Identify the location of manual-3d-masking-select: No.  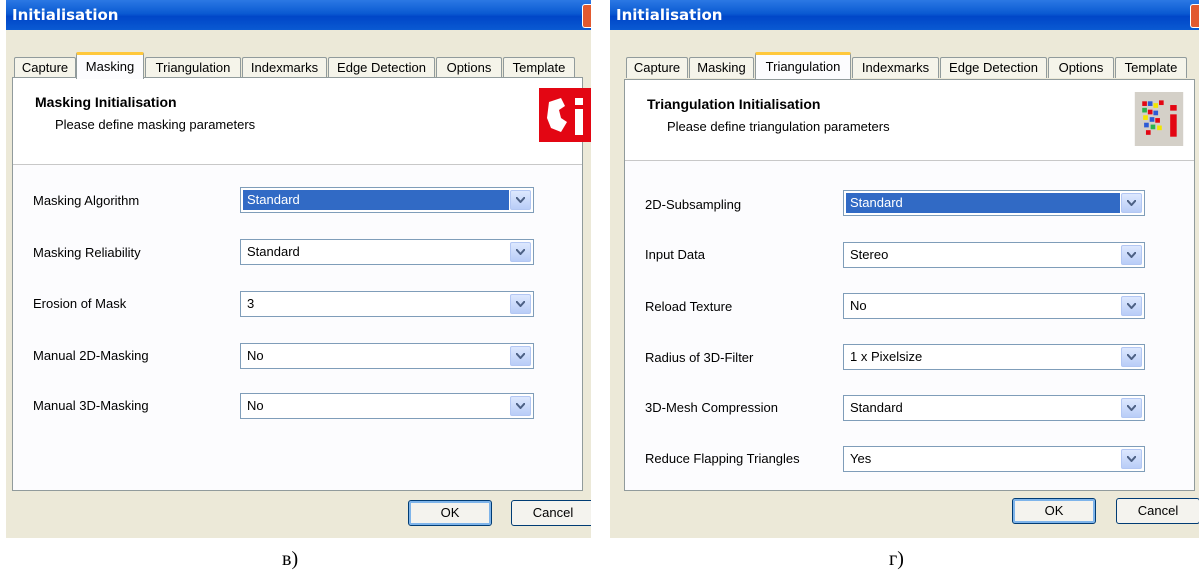
(387, 406).